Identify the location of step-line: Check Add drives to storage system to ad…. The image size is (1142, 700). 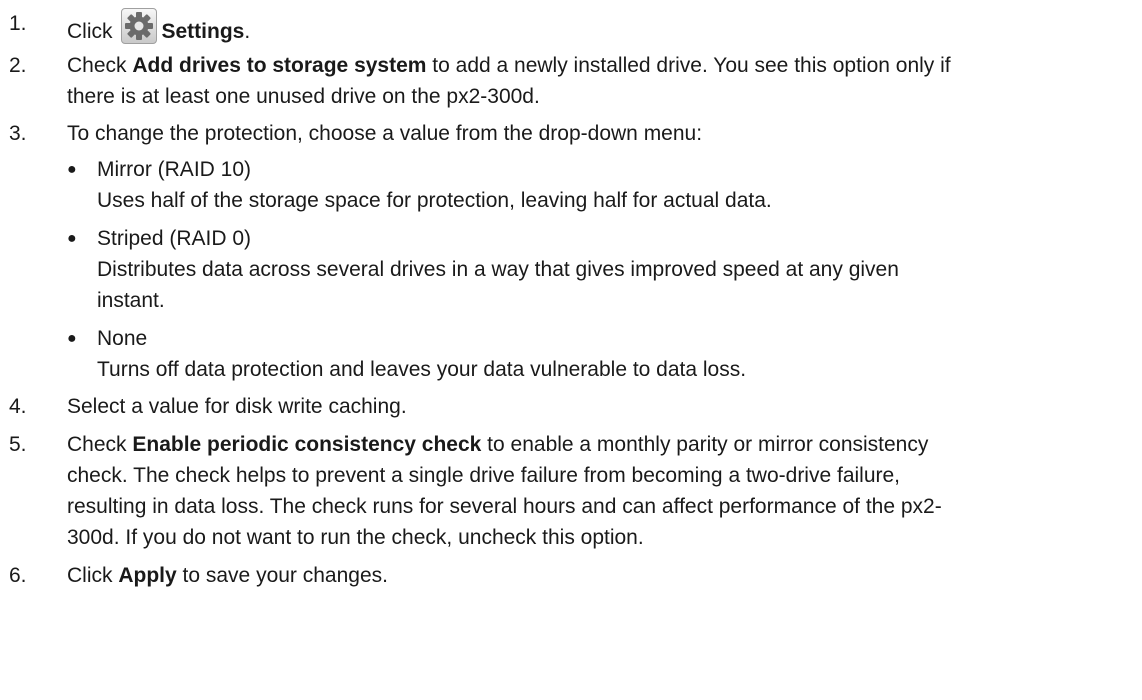
(600, 65).